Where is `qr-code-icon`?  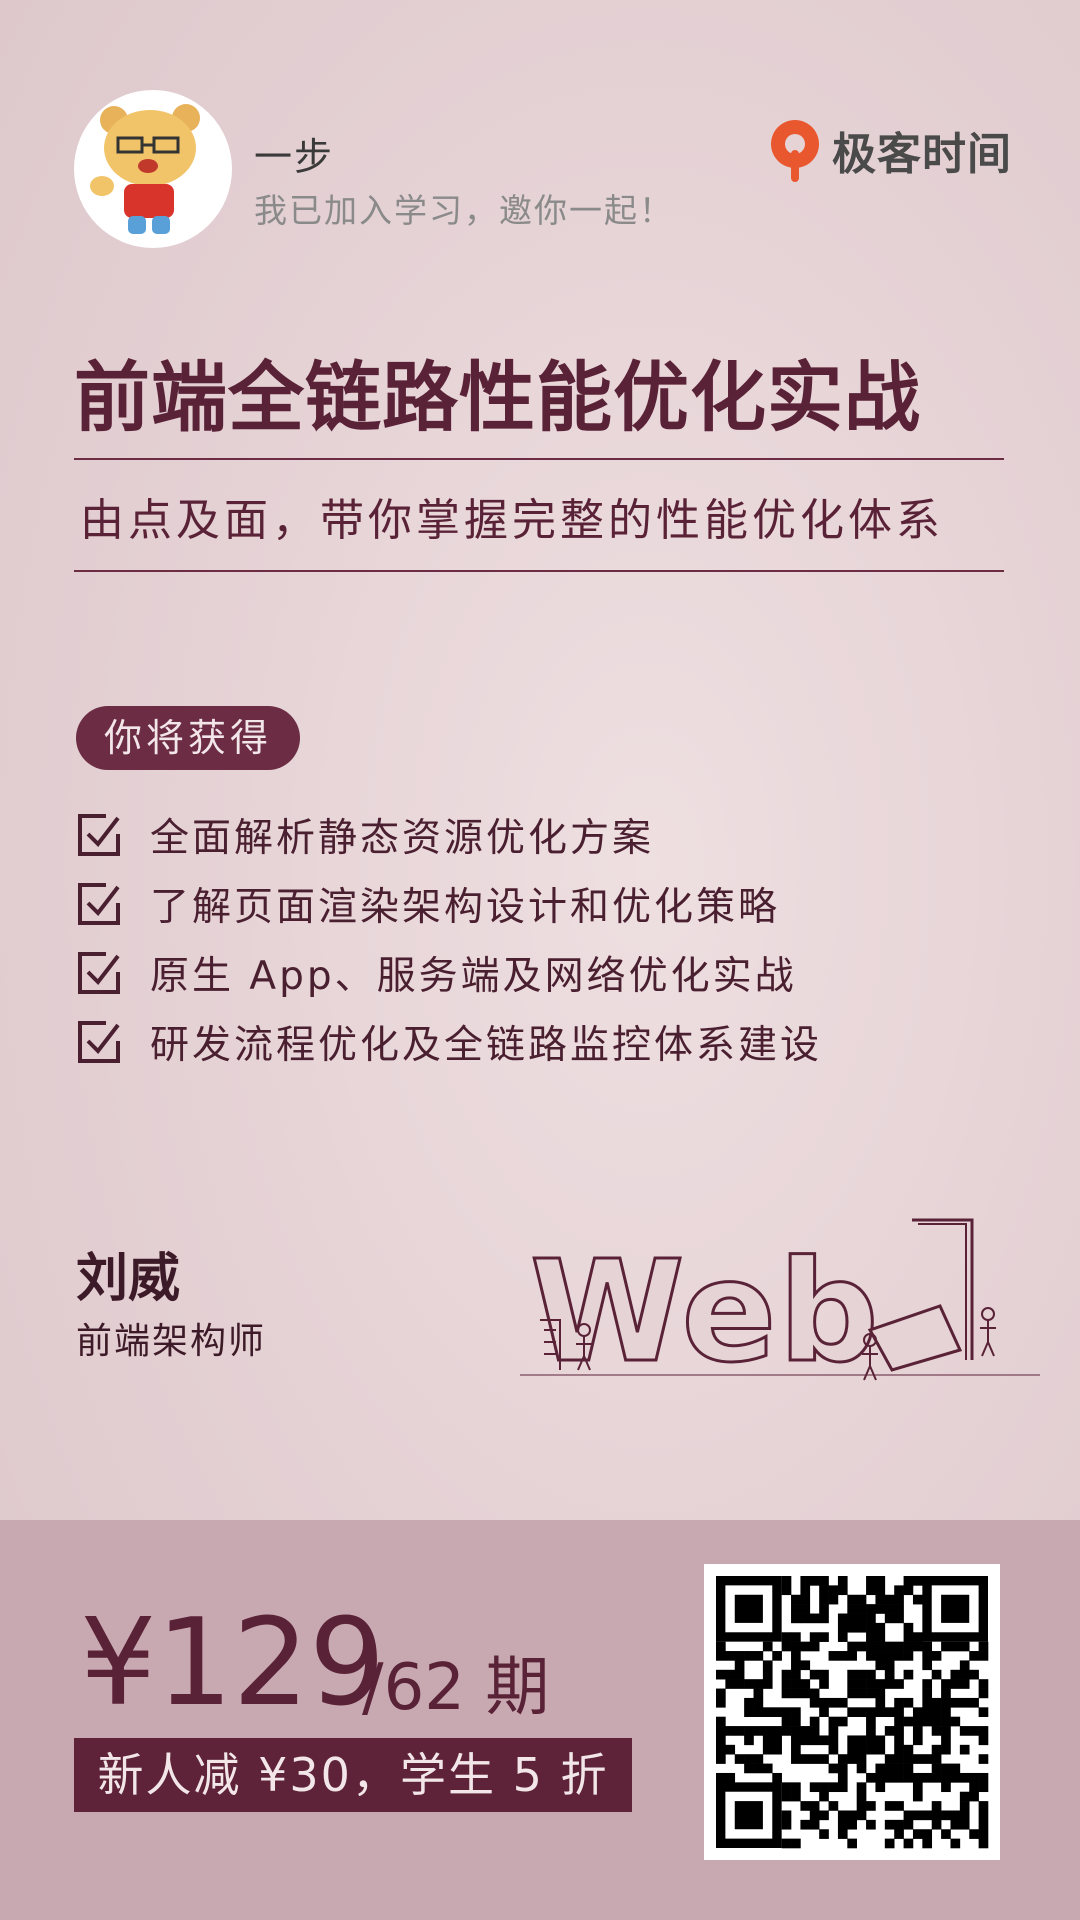 qr-code-icon is located at coordinates (852, 1712).